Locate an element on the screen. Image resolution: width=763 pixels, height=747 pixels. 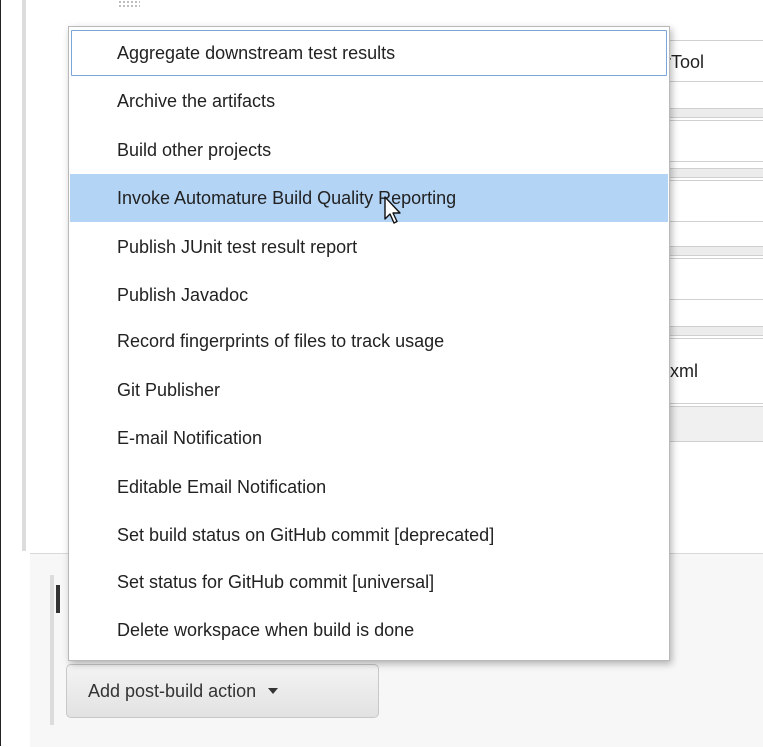
menu-item-label: Archive the artifacts is located at coordinates (196, 100).